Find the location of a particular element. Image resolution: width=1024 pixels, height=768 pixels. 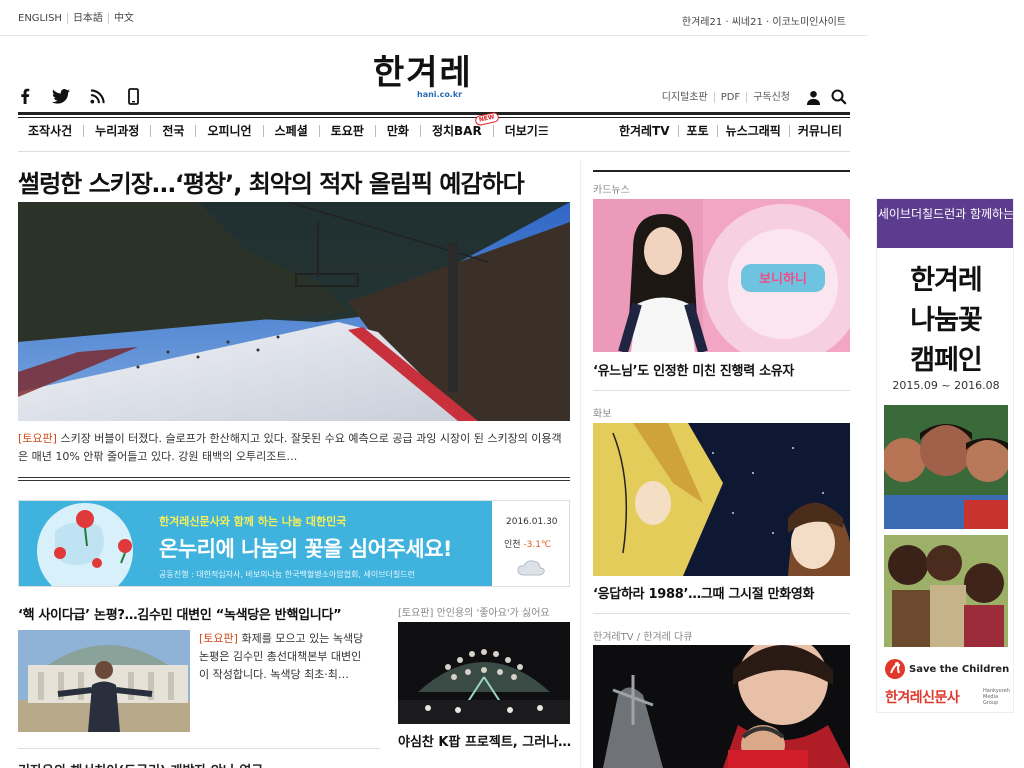

masthead: 한겨레 hani.co.kr 디지털초판 PDF 구독신청 is located at coordinates (434, 75).